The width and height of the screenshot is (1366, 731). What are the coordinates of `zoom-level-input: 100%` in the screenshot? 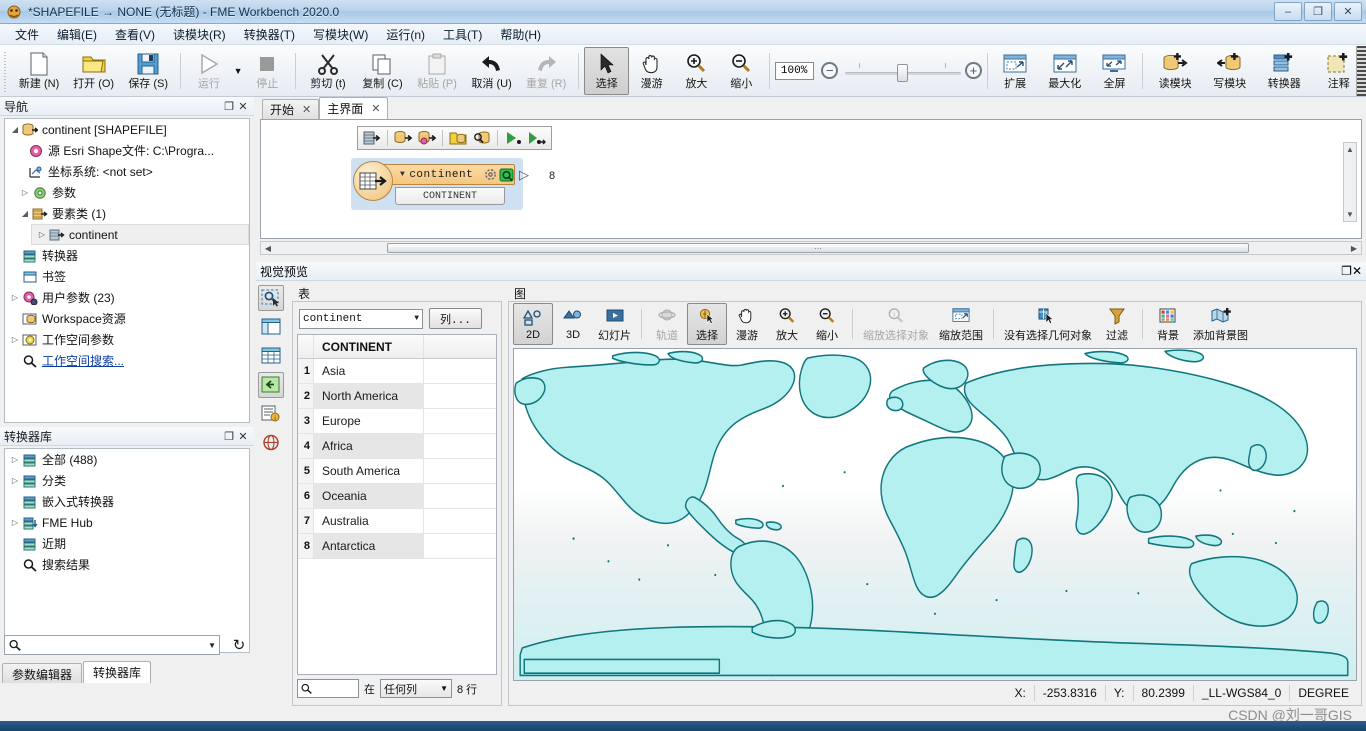 It's located at (794, 70).